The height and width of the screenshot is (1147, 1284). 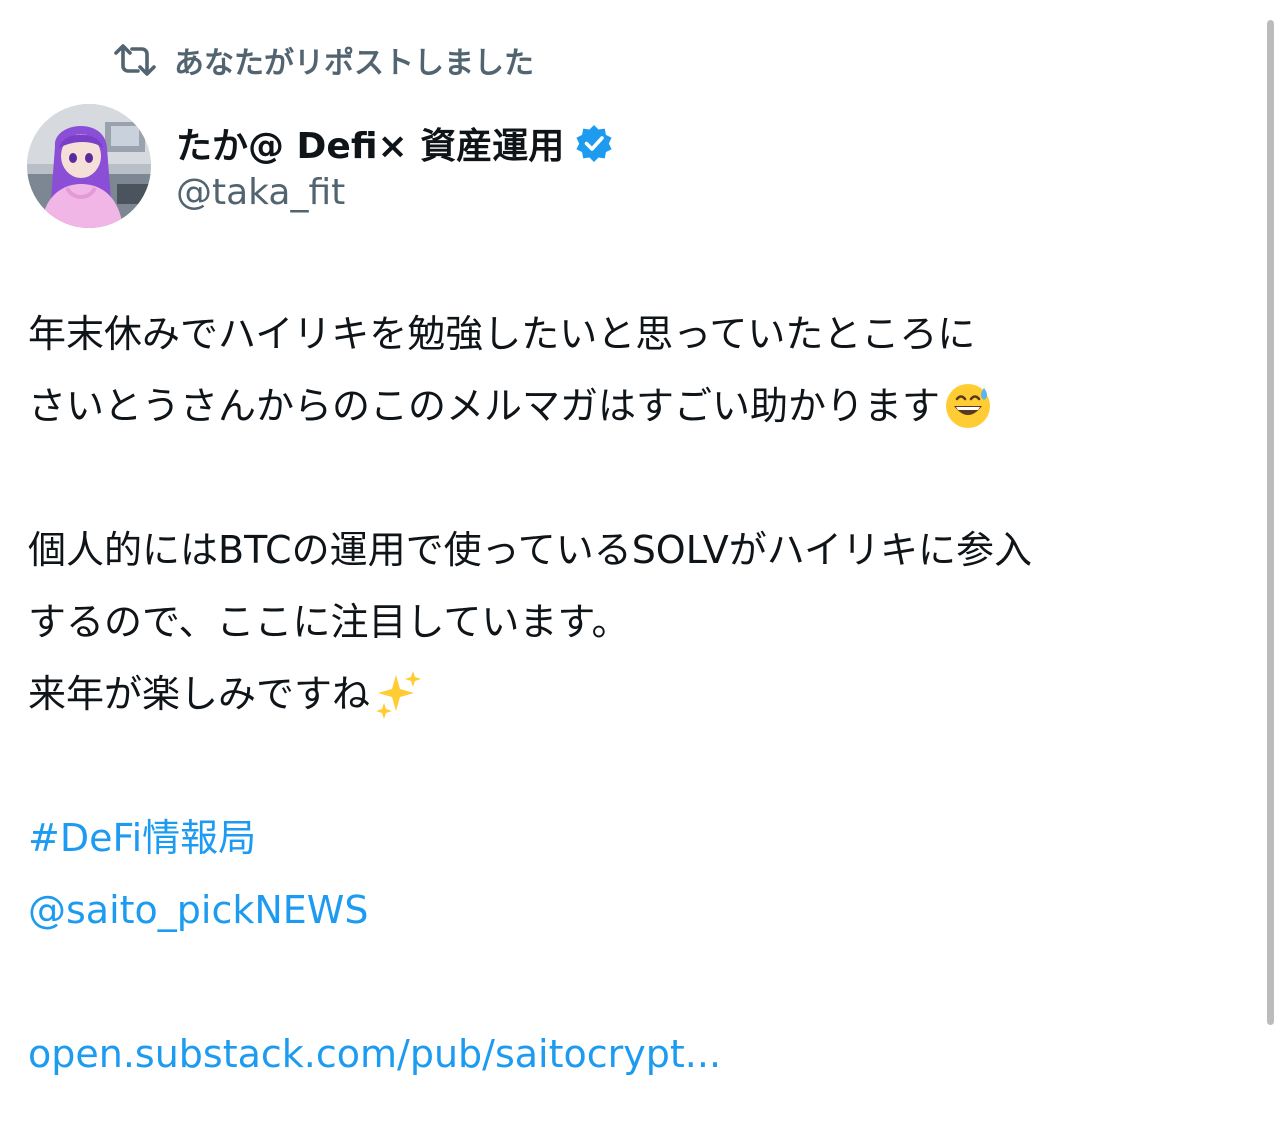 I want to click on tweet-line: さいとうさんからのこのメルマガはすごい助かります, so click(x=484, y=406).